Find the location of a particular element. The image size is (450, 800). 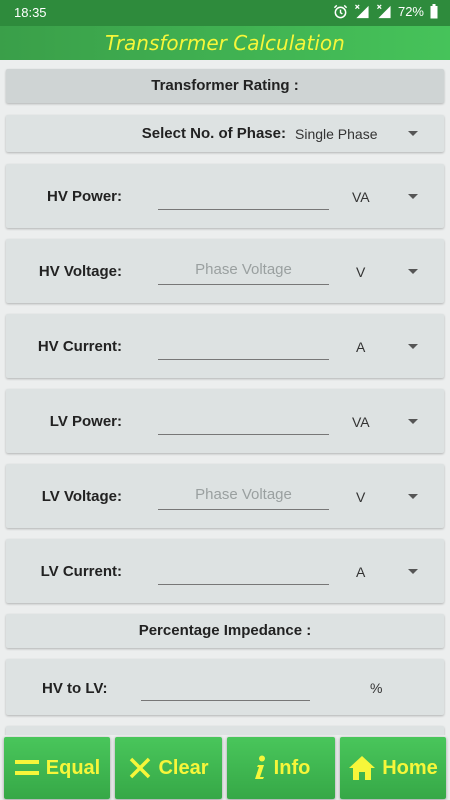

hv-power-row: HV Power: VA is located at coordinates (225, 196).